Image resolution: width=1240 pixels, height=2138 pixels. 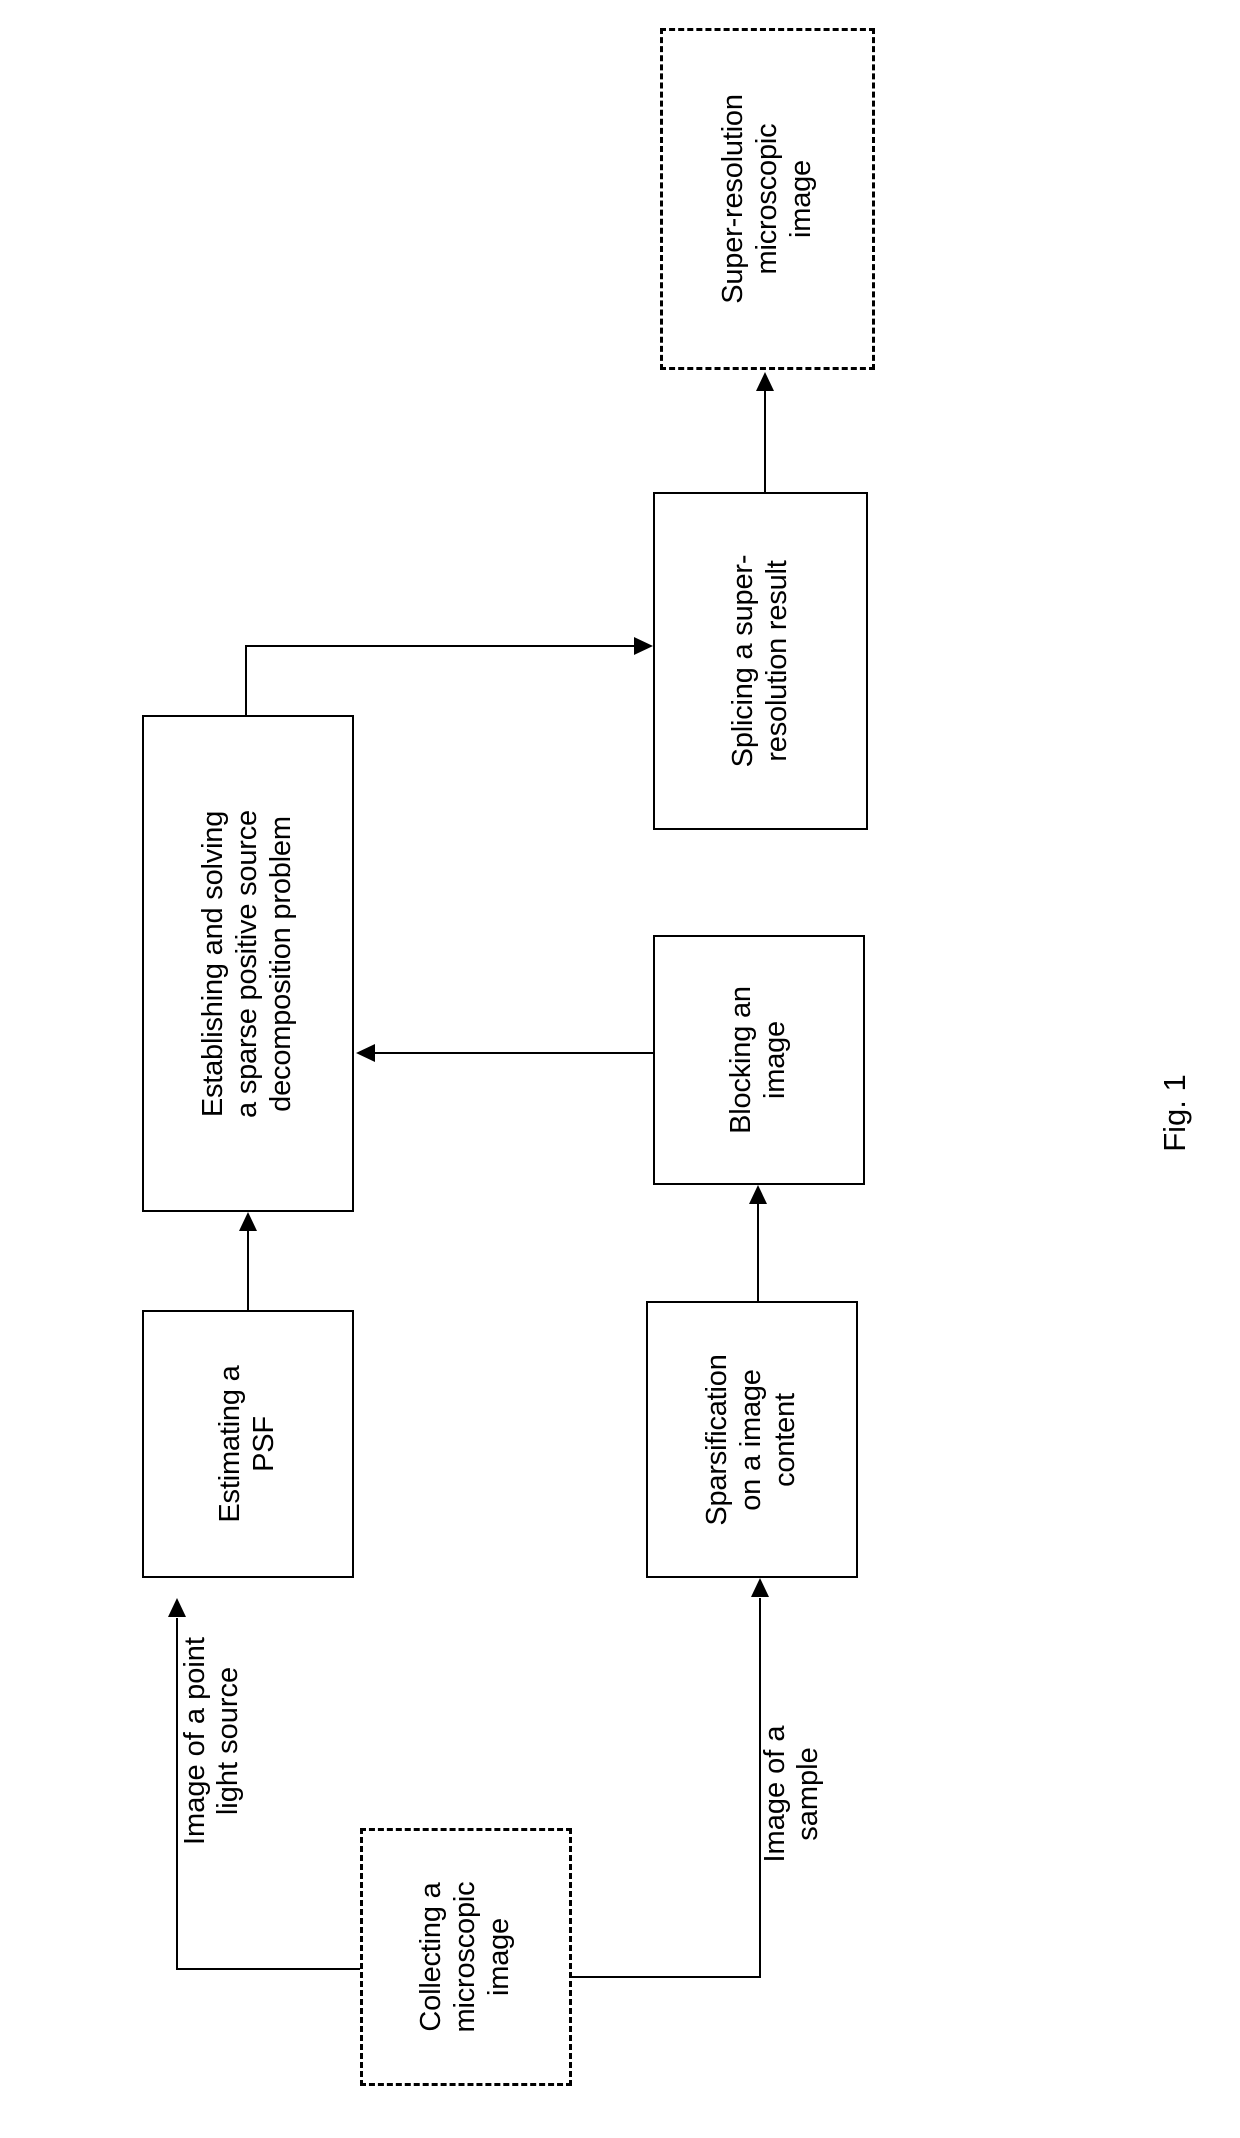 What do you see at coordinates (758, 1252) in the screenshot?
I see `connector-sparsification-to-blocking` at bounding box center [758, 1252].